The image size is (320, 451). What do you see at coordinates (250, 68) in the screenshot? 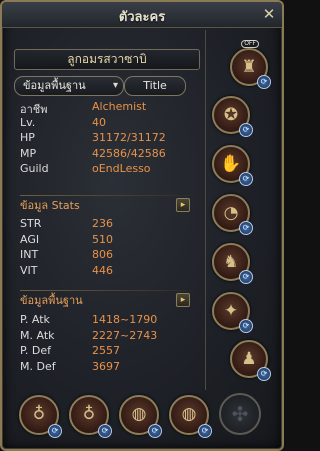
I see `equip-slot-helmet: ♜ ⟳` at bounding box center [250, 68].